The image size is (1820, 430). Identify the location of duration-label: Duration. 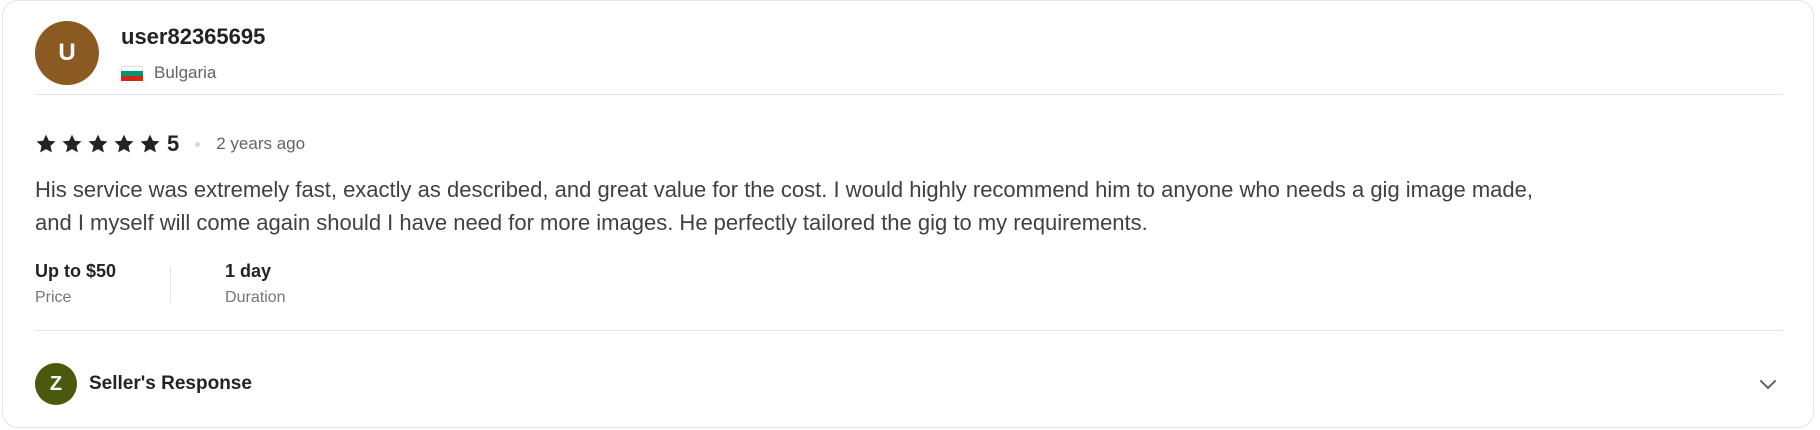
(255, 297).